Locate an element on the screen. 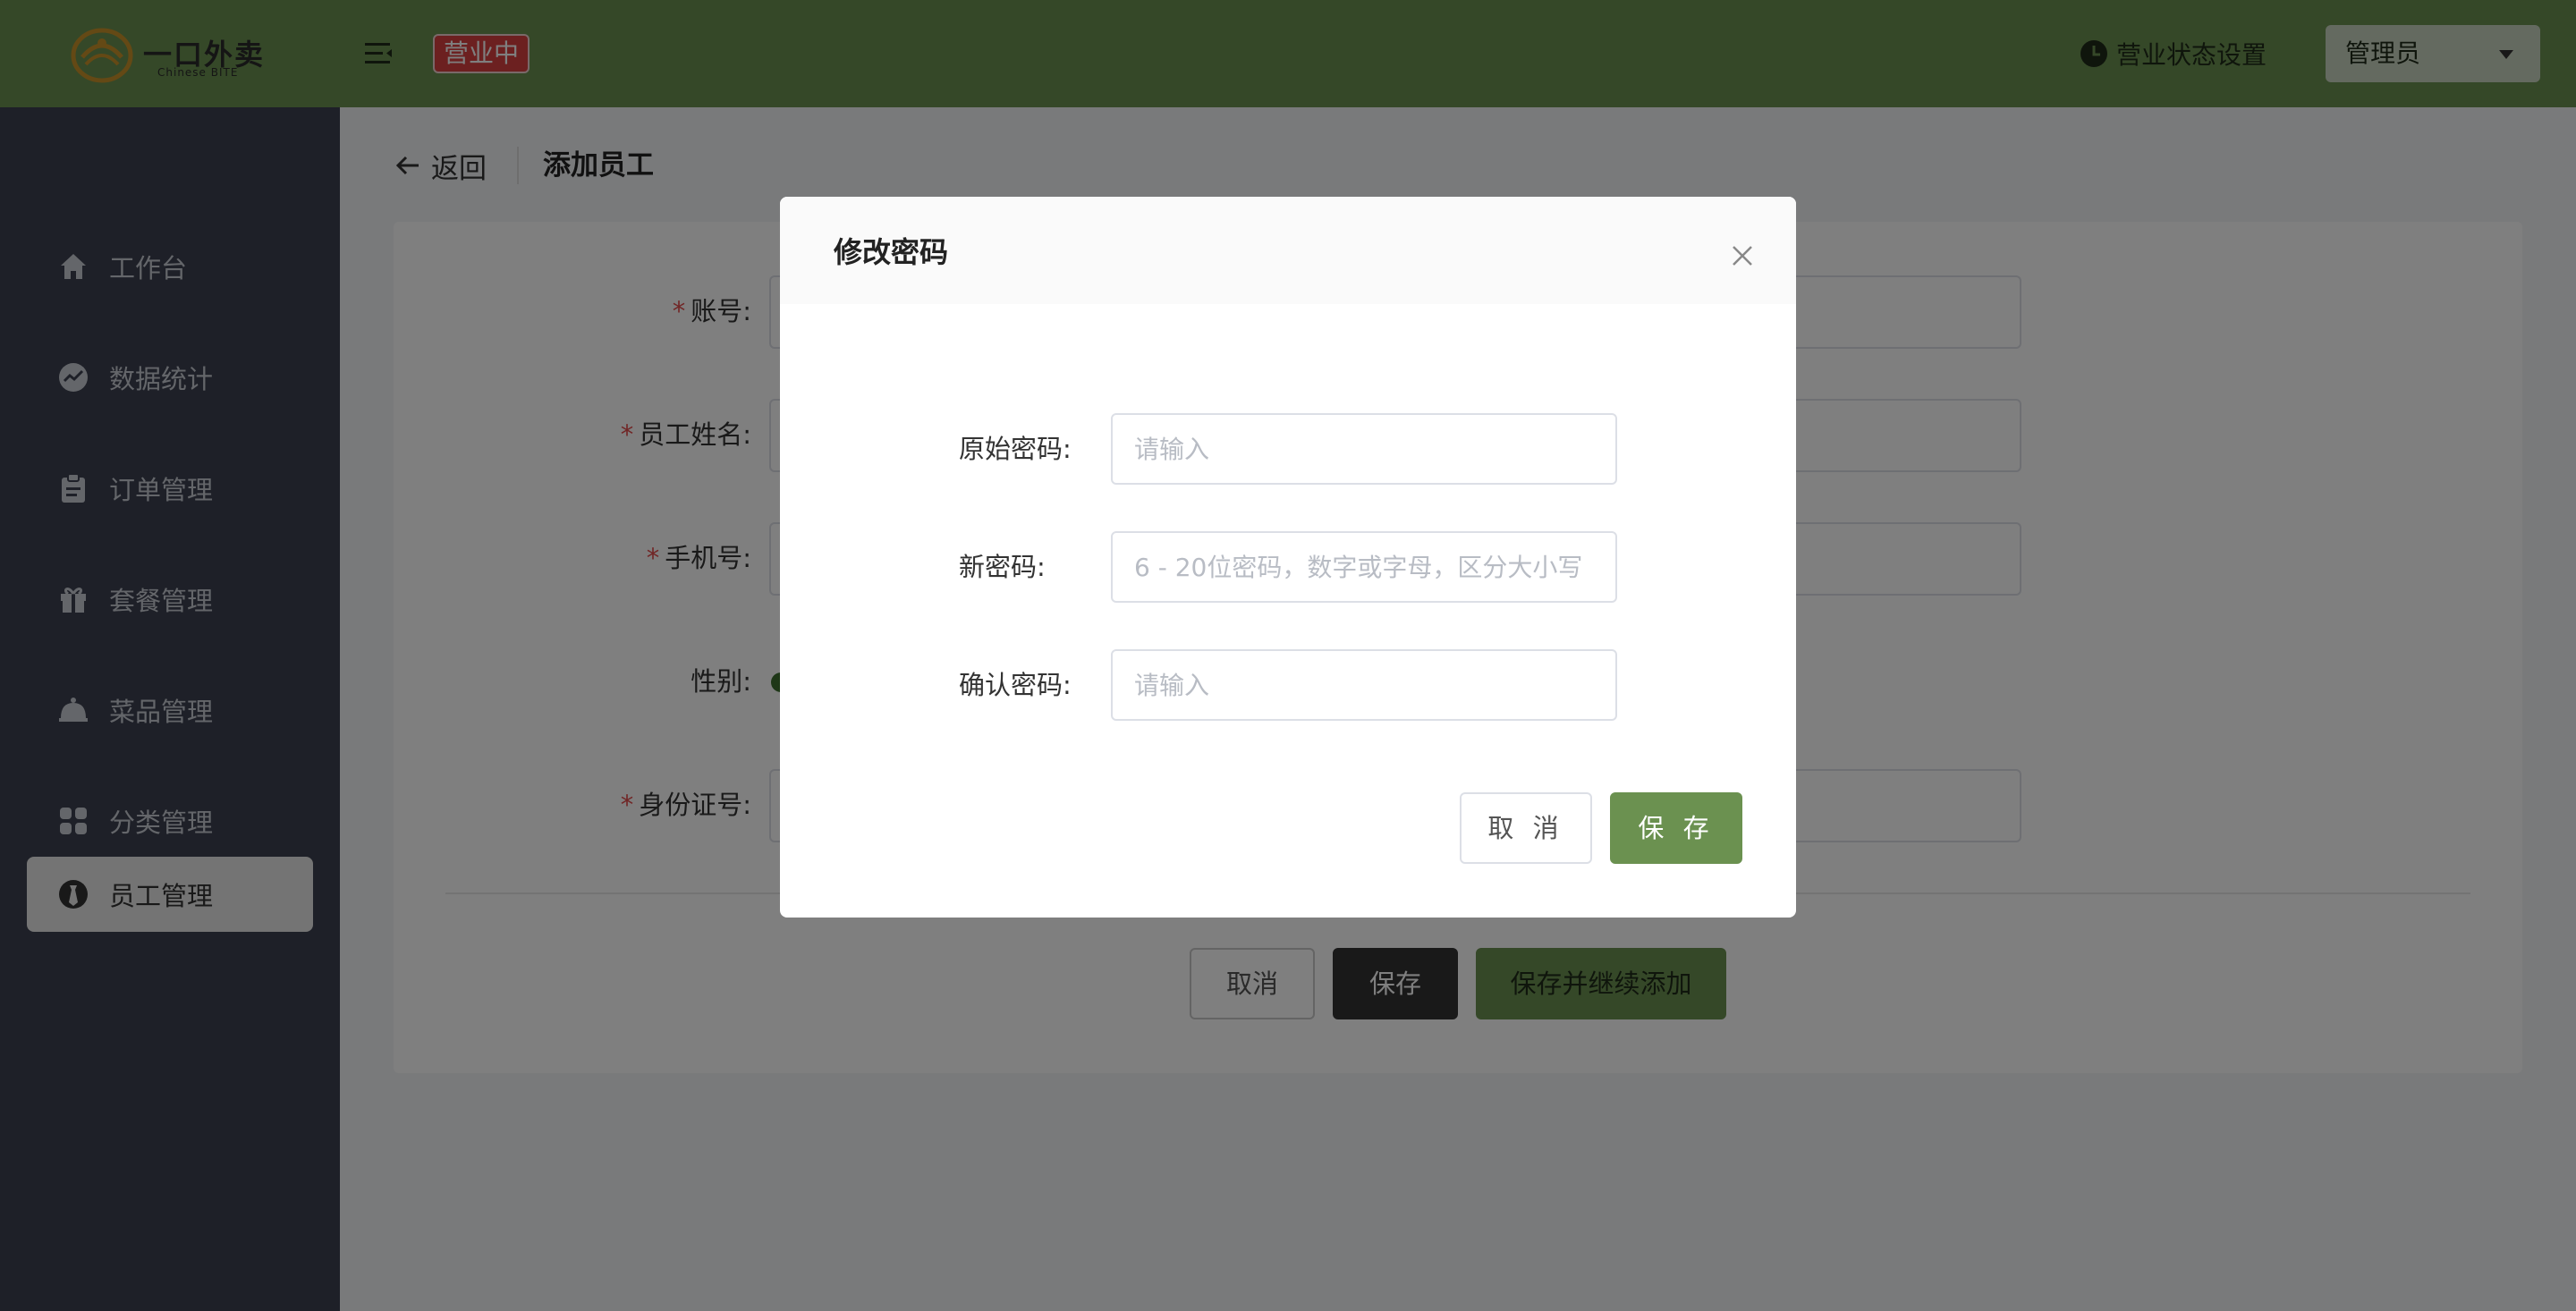 Image resolution: width=2576 pixels, height=1311 pixels. dialog-save-button: 保 存 is located at coordinates (1676, 828).